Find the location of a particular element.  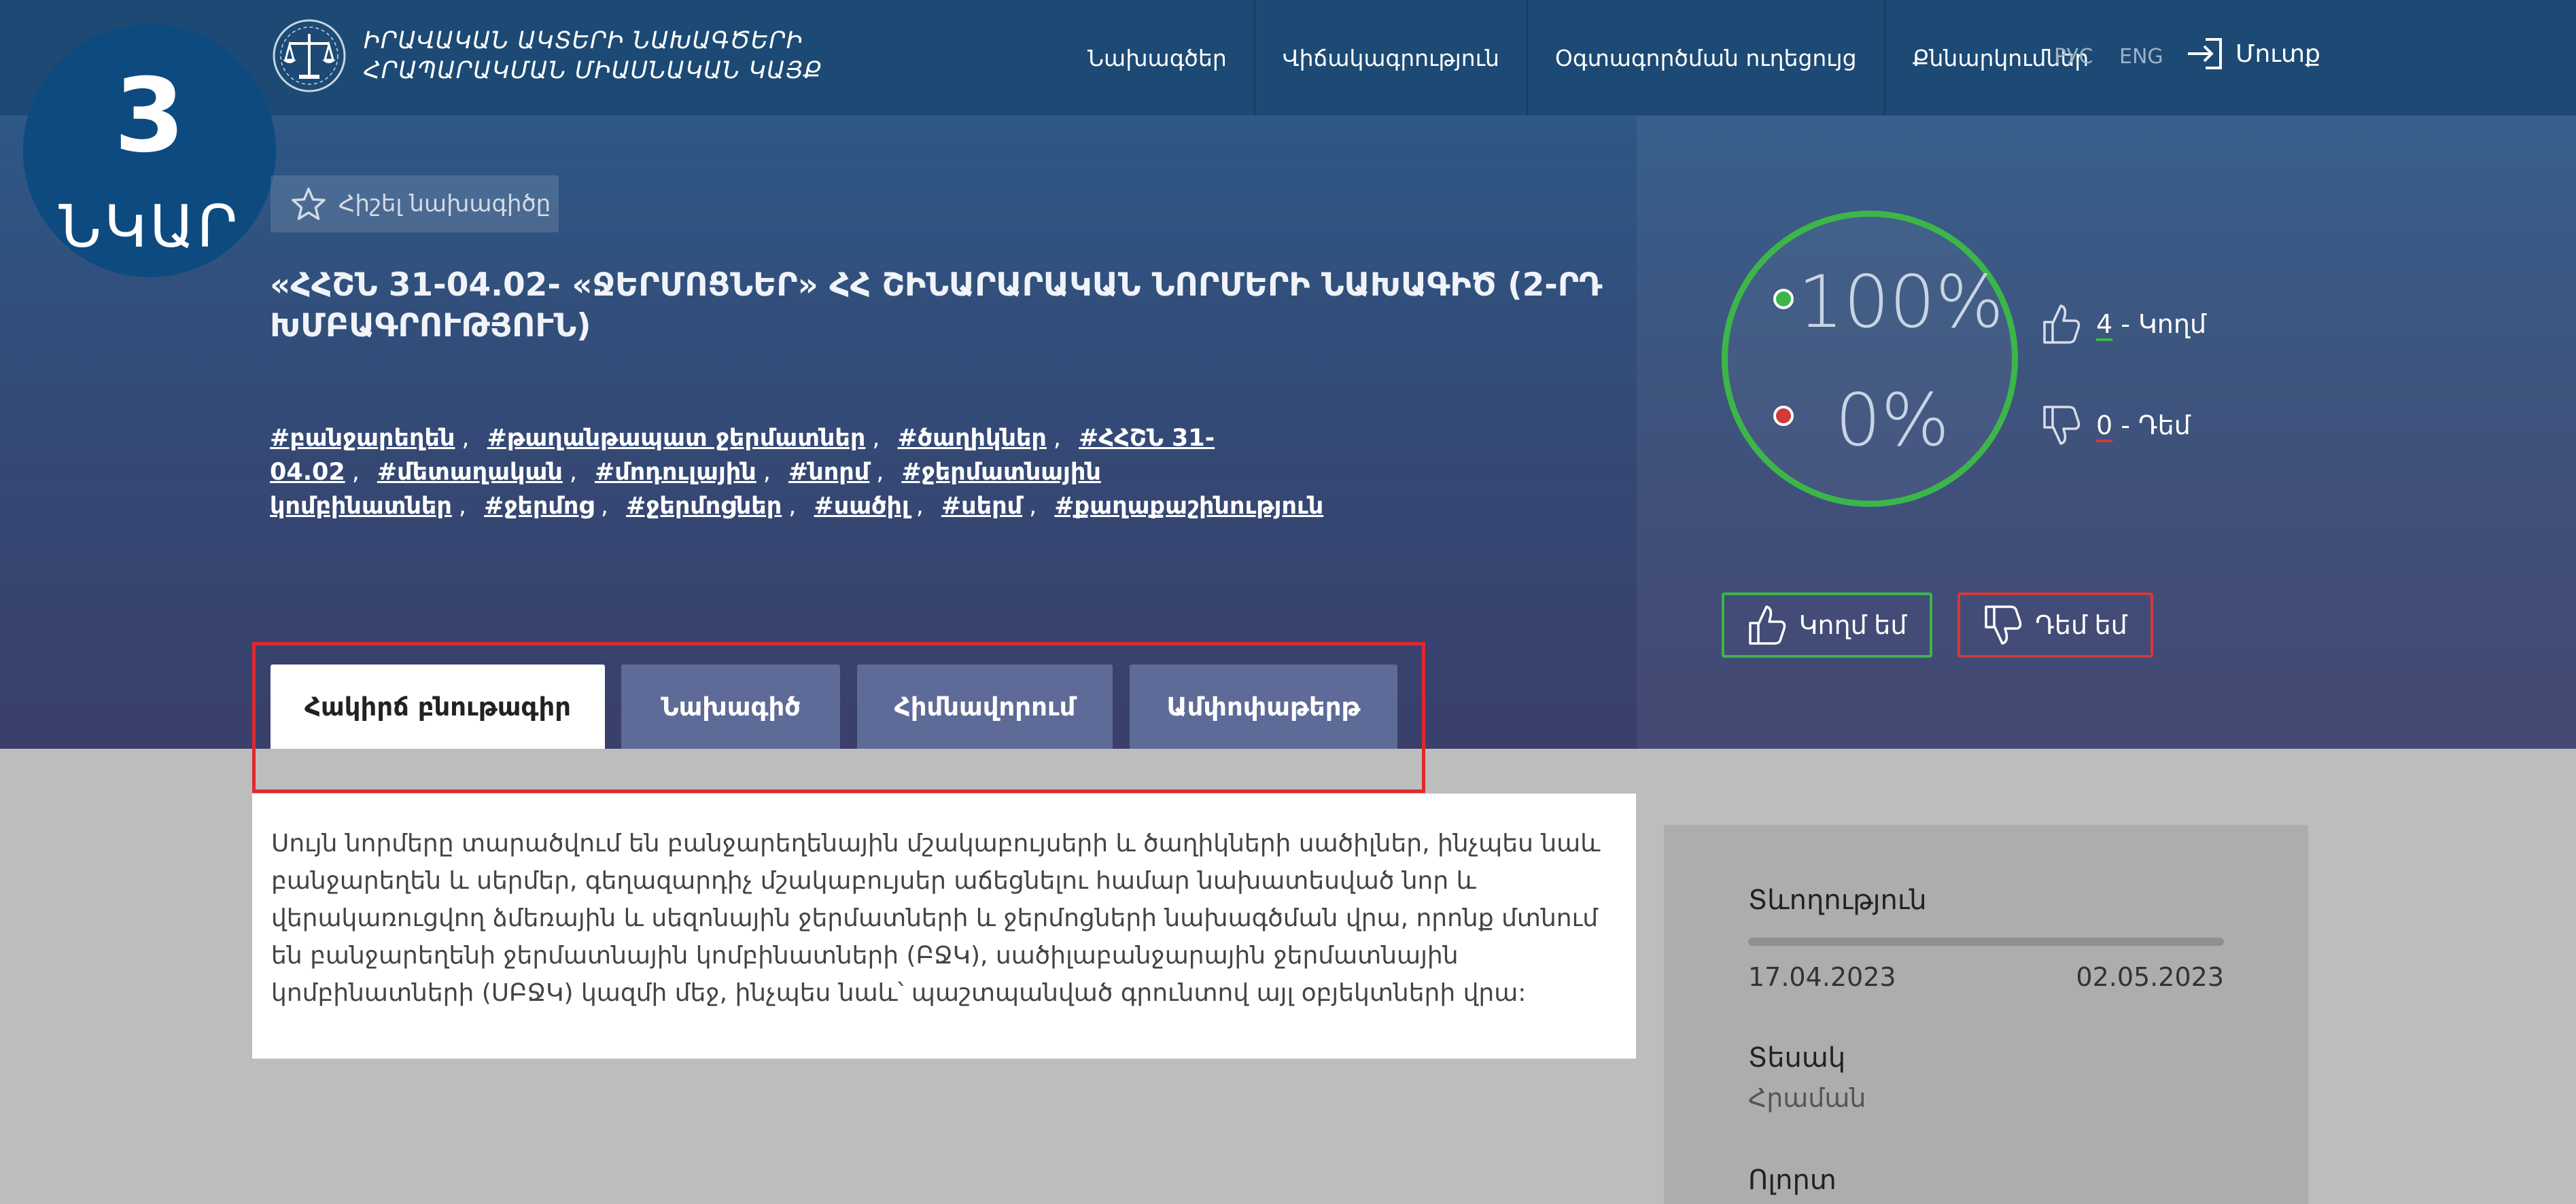

tab-justification: Հիմնավորում is located at coordinates (985, 707).